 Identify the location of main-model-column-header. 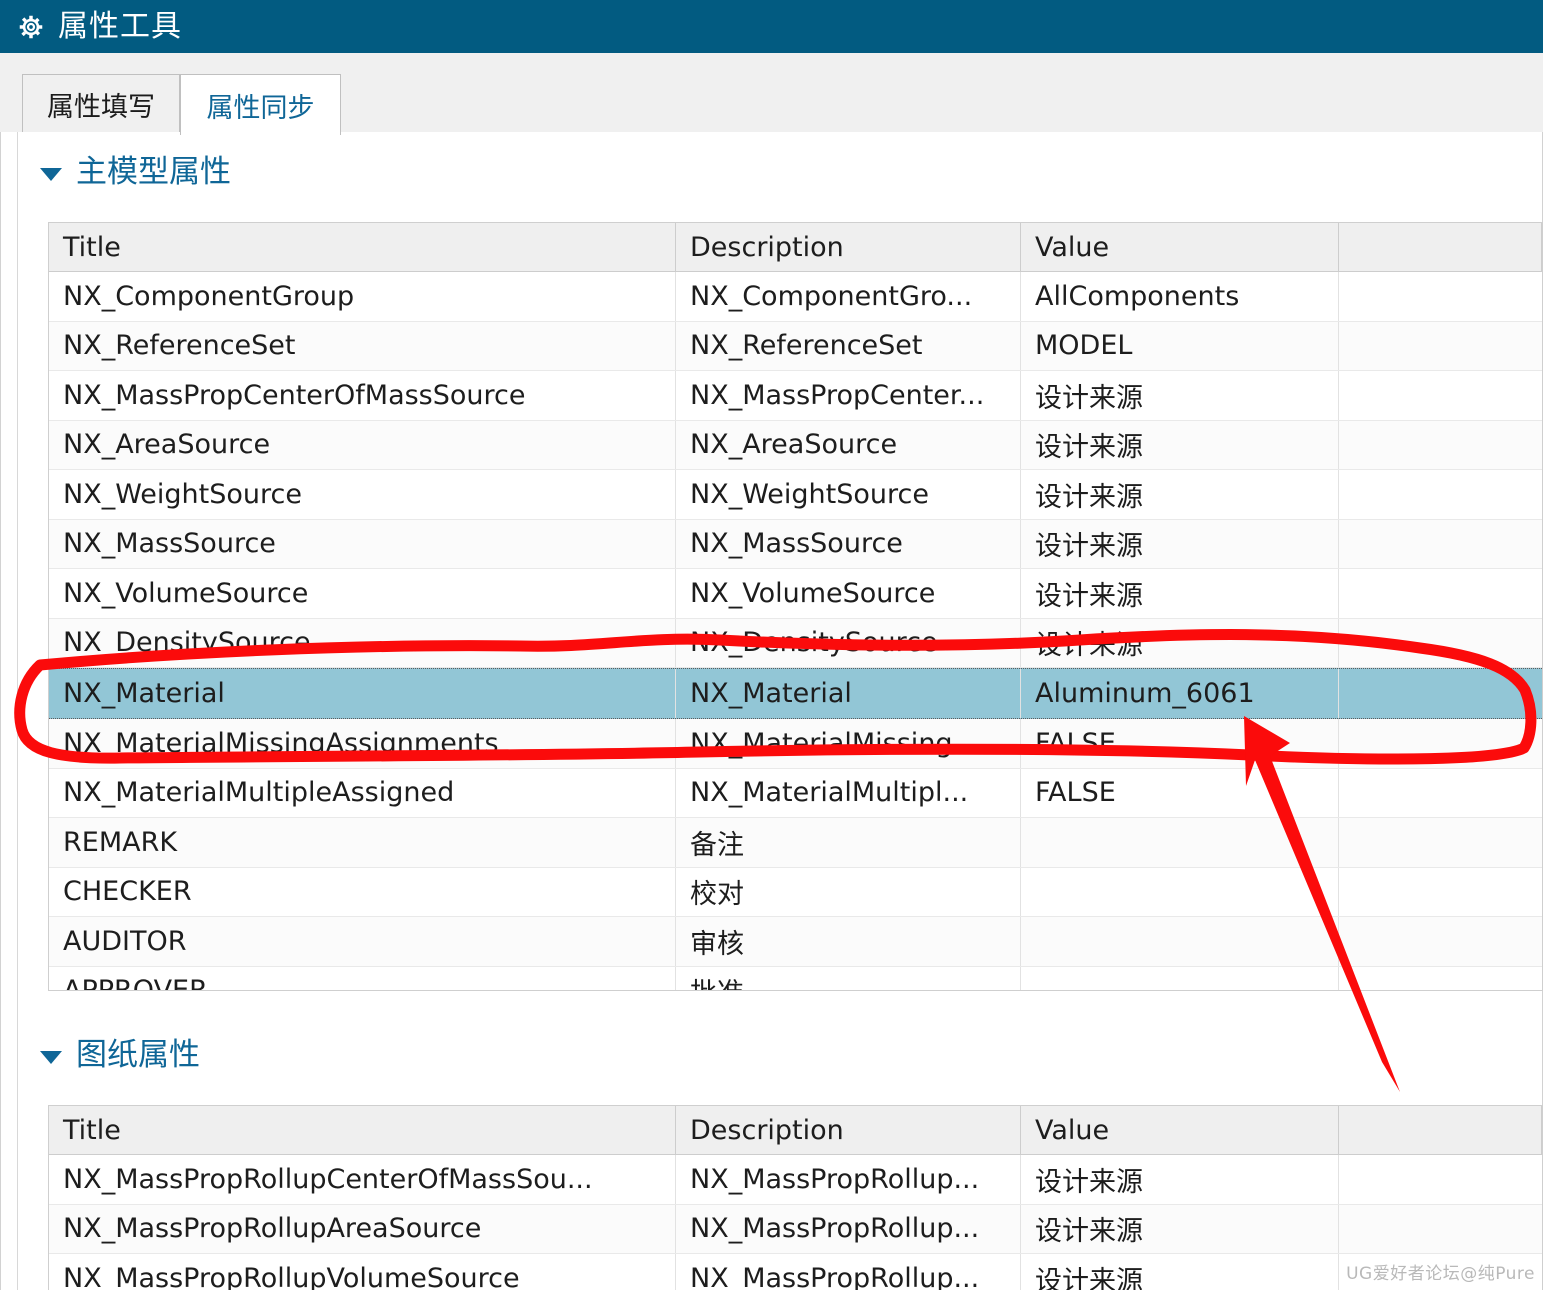
(1440, 247).